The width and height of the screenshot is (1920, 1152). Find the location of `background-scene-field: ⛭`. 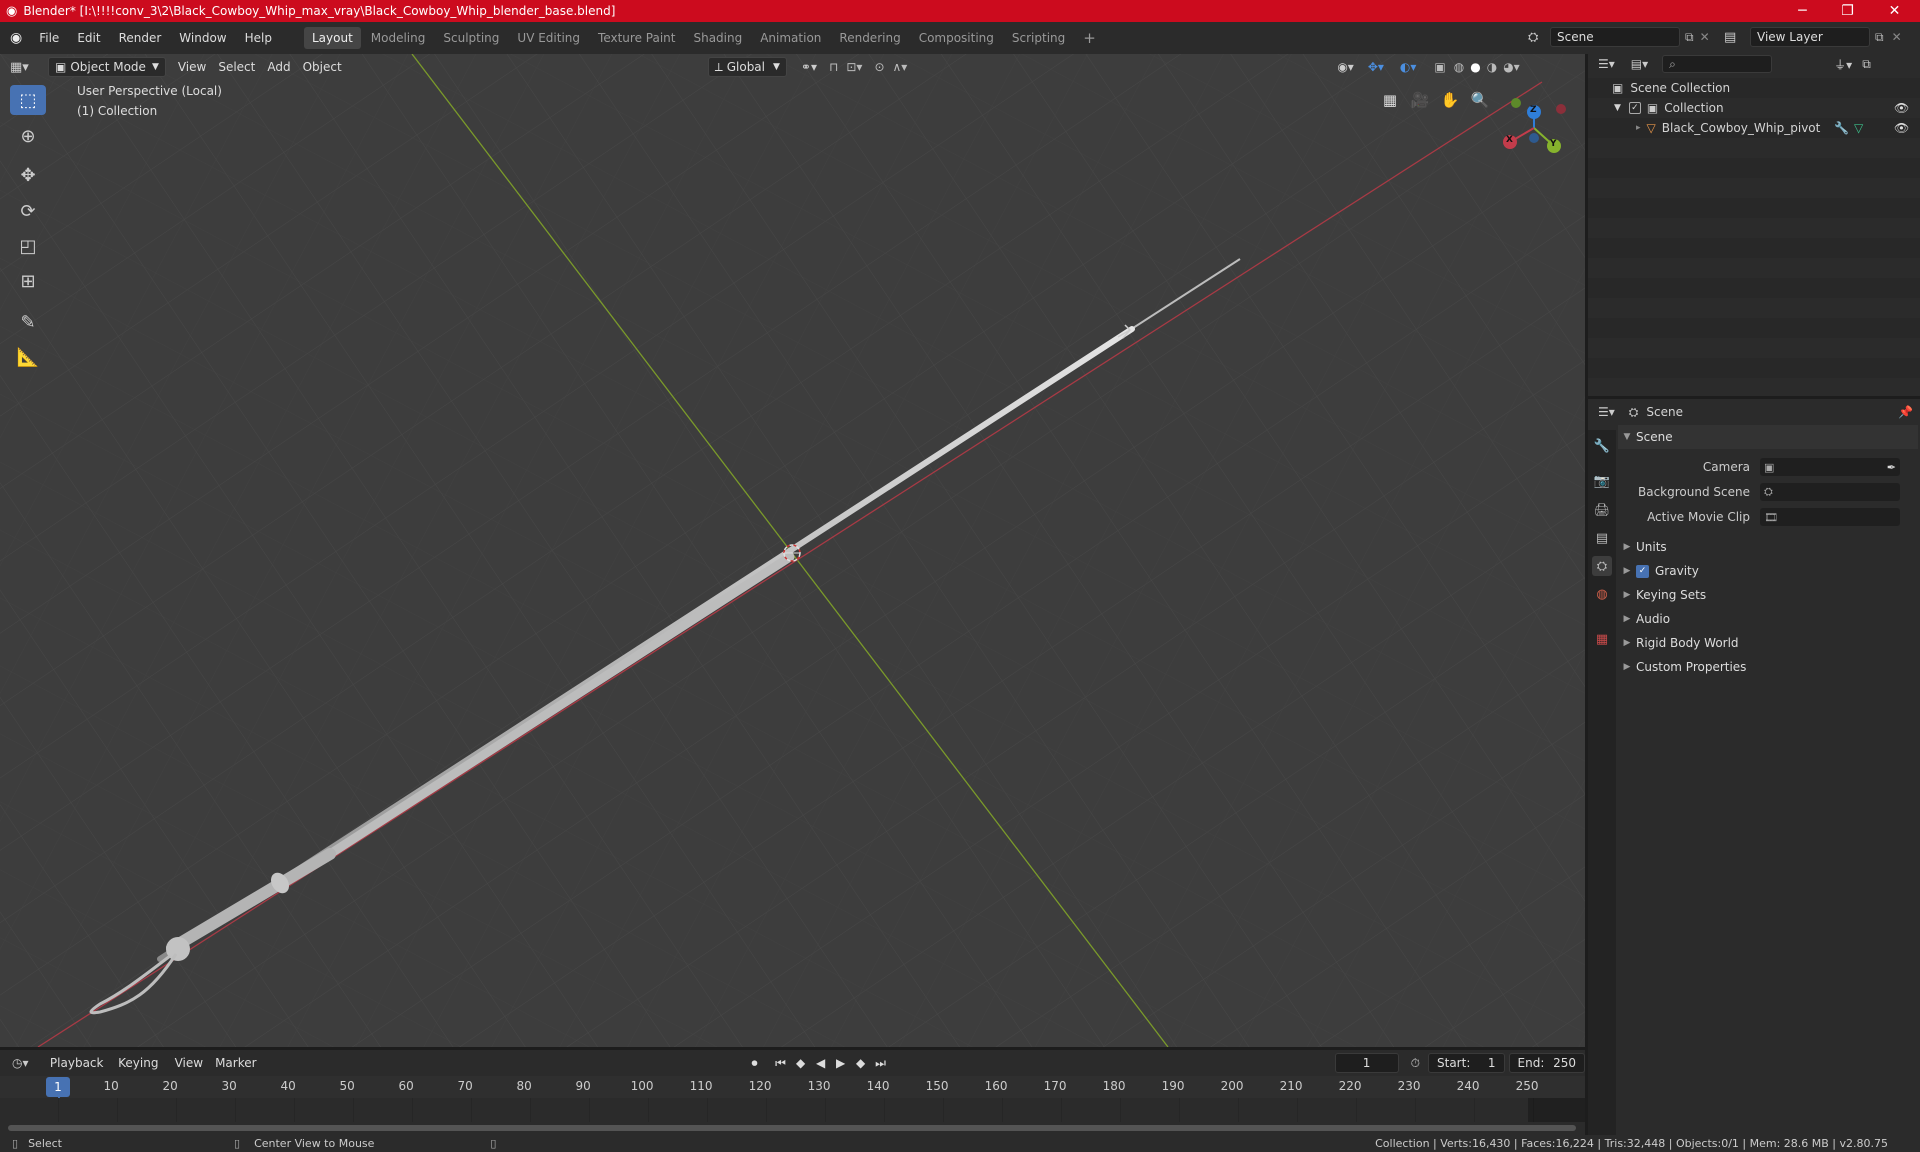

background-scene-field: ⛭ is located at coordinates (1830, 492).